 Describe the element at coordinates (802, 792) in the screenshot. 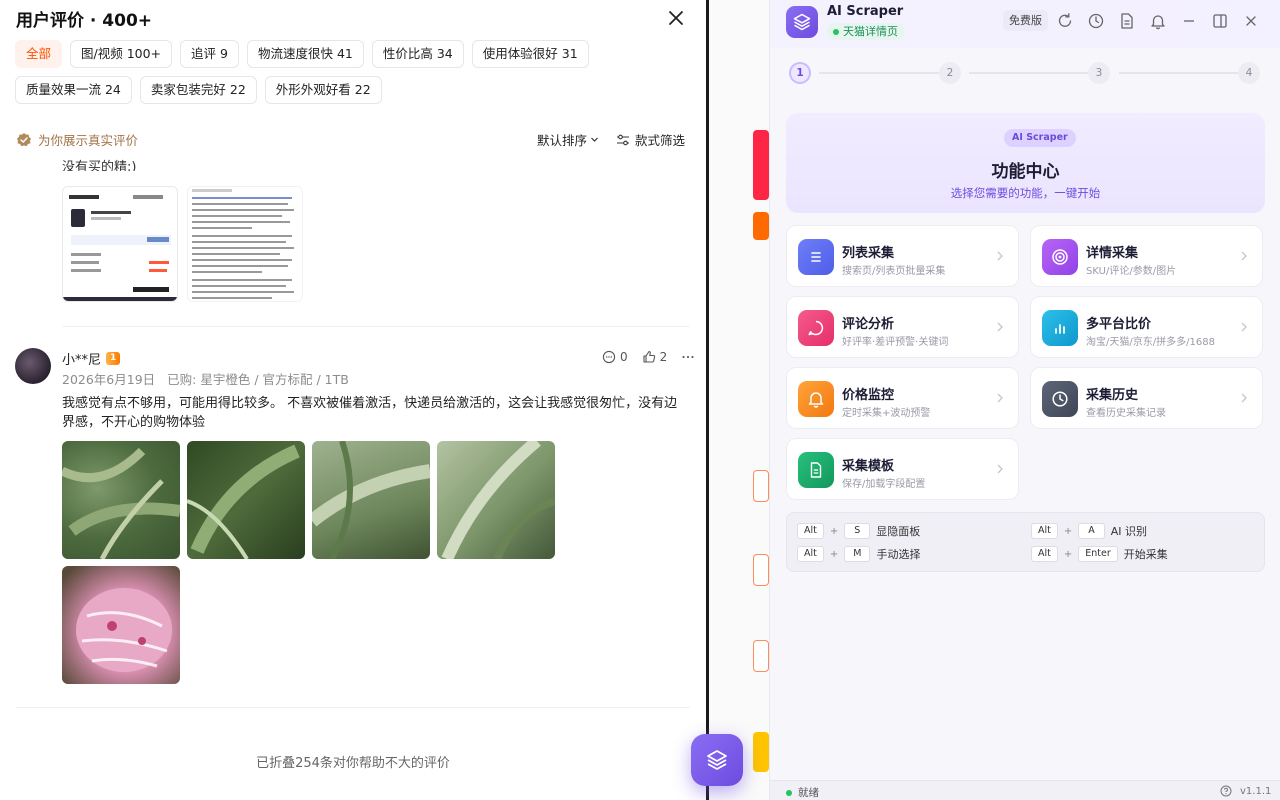

I see `status-indicator: 就绪` at that location.